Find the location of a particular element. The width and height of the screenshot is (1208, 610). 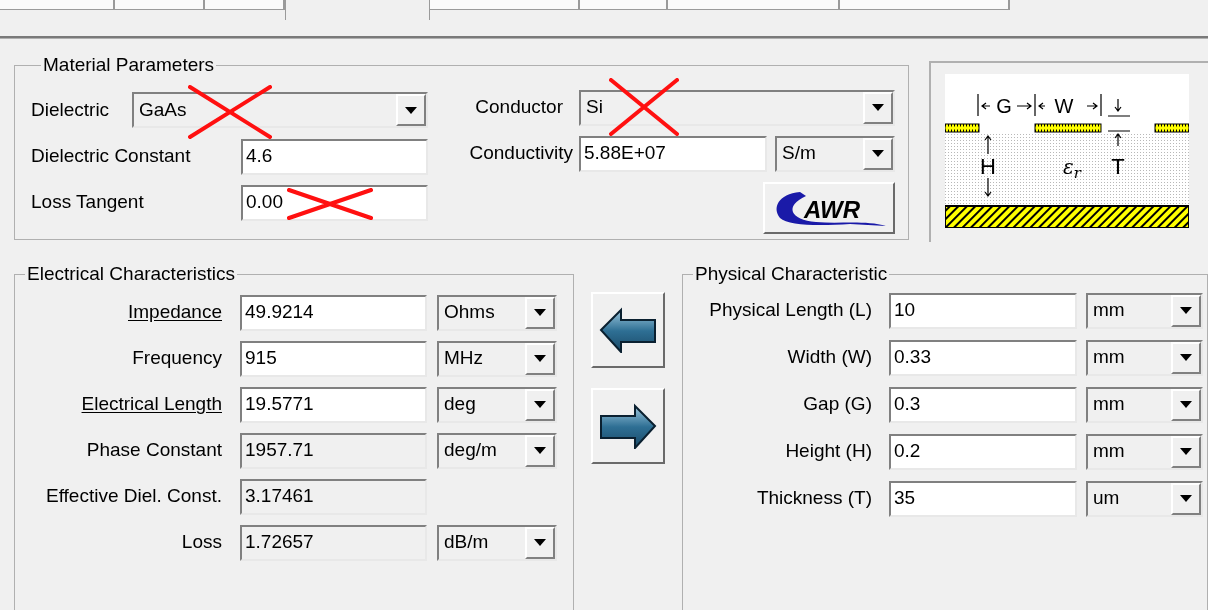

text-field: 1957.71 is located at coordinates (333, 450).